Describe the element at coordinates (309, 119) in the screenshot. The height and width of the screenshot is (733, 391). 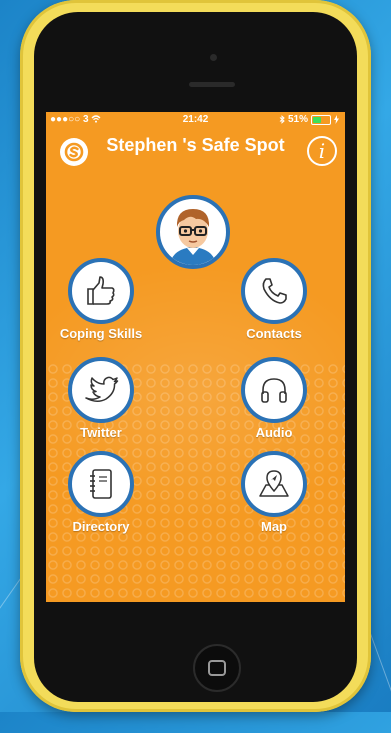
I see `status-right: 51%` at that location.